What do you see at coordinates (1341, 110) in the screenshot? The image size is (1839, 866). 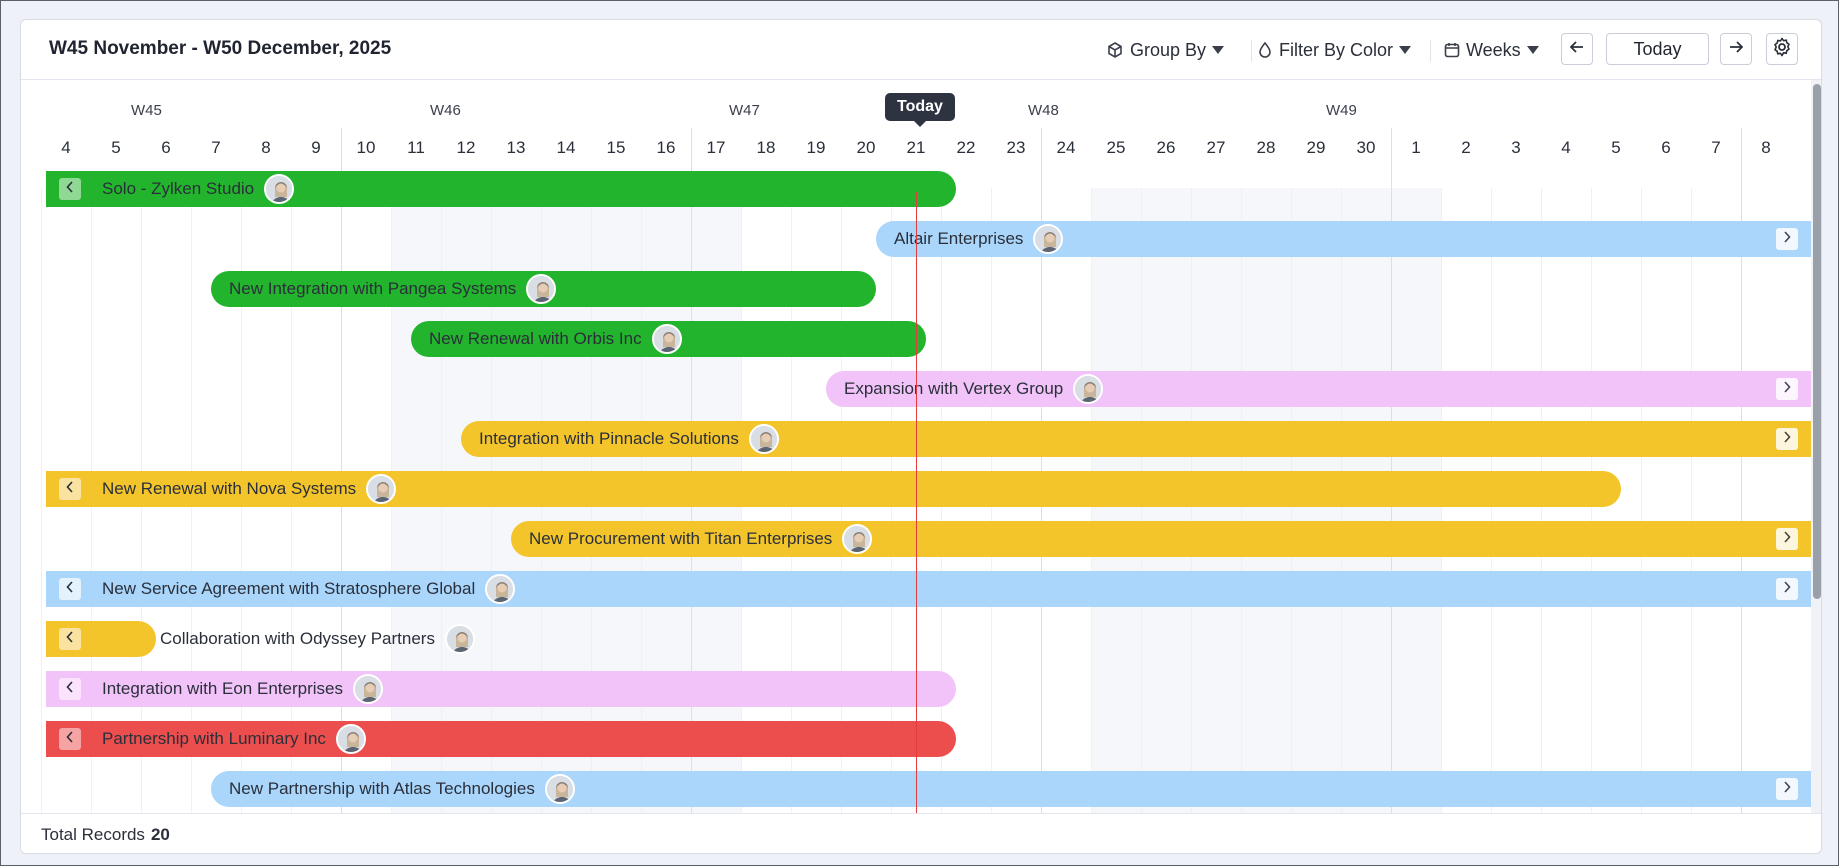 I see `week-label: W49` at bounding box center [1341, 110].